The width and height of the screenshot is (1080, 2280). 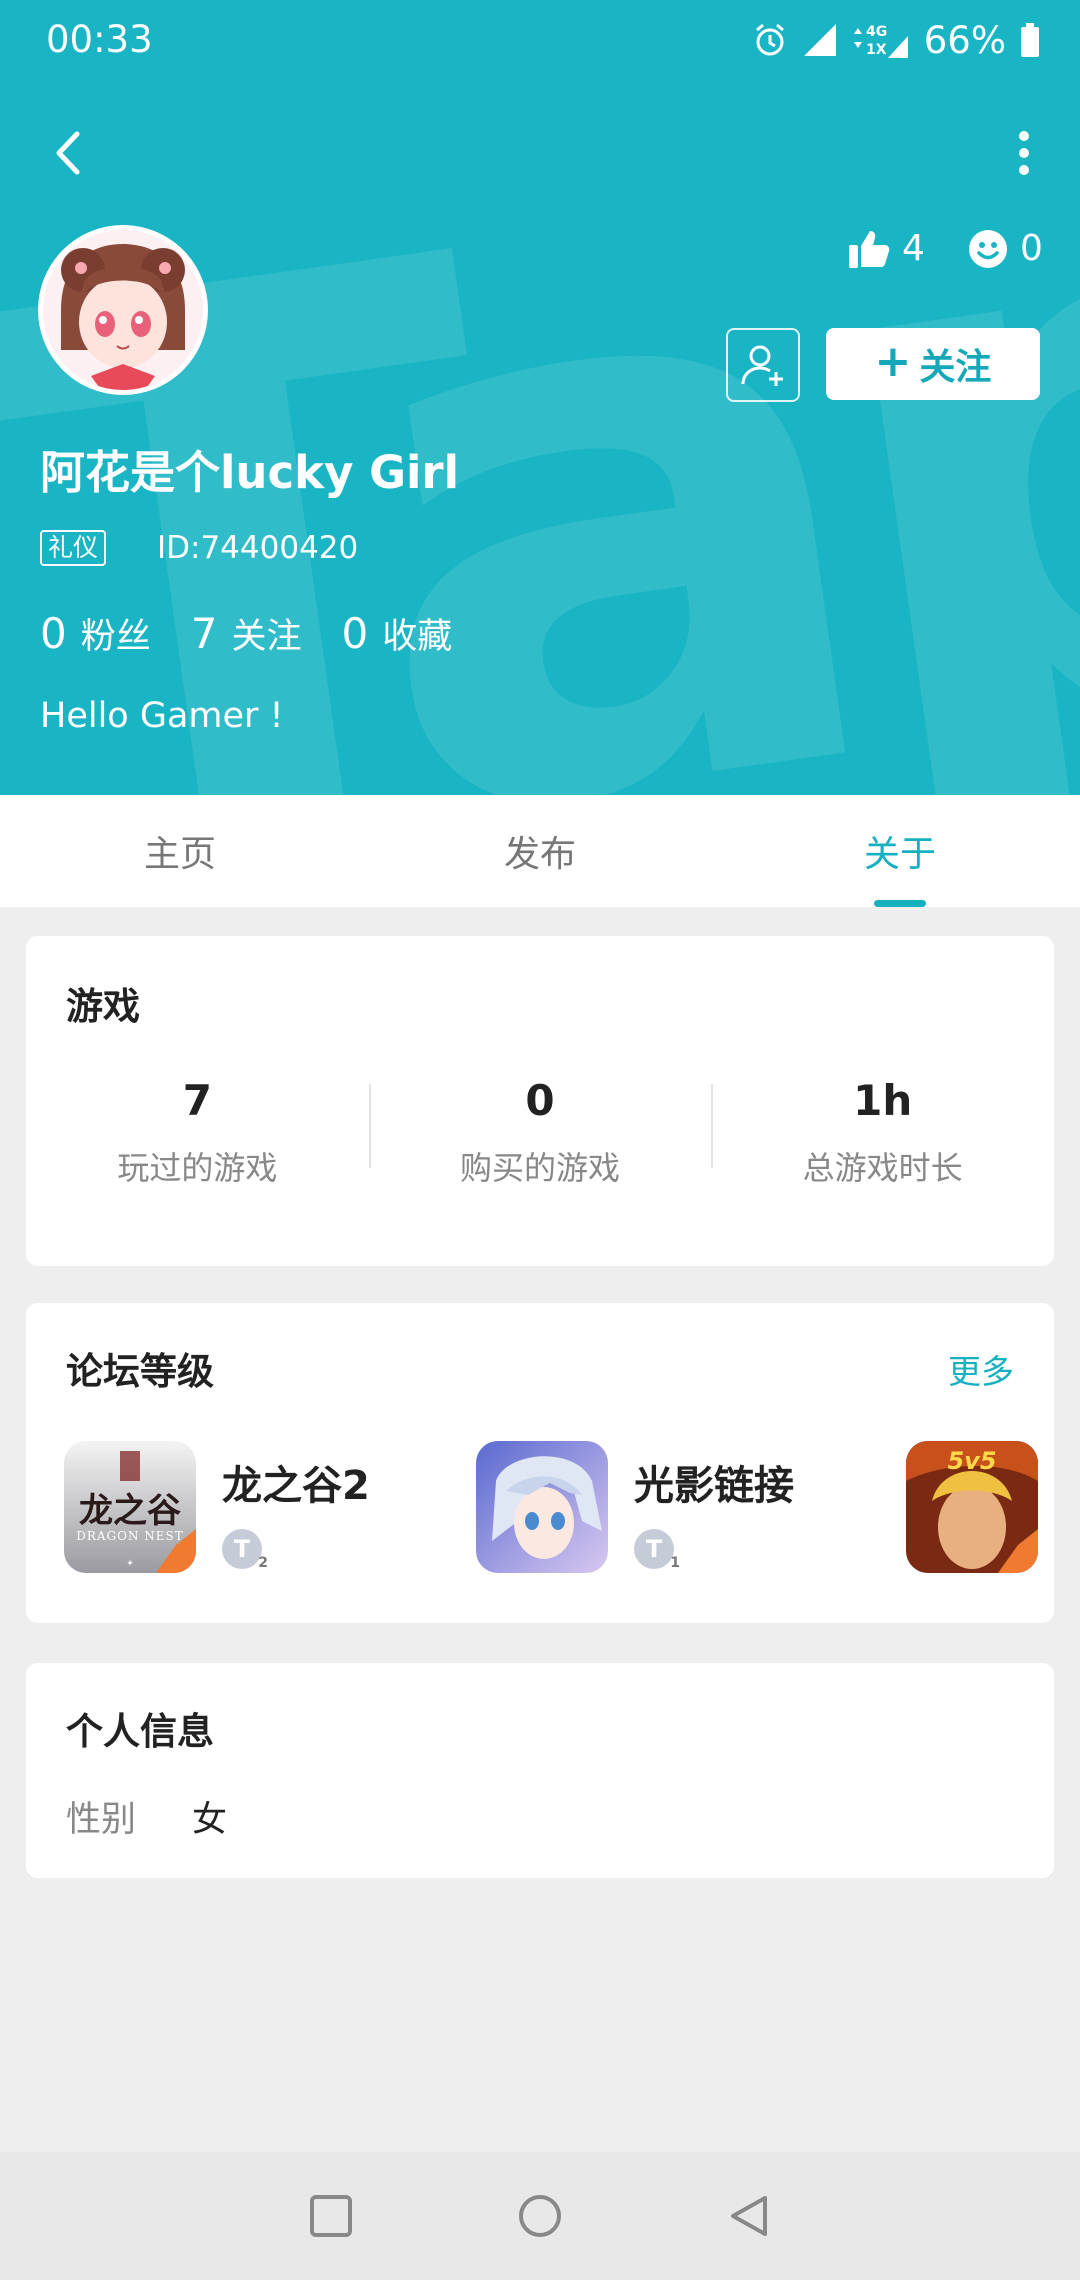 I want to click on status-icons: 4G 1X 66%, so click(x=896, y=40).